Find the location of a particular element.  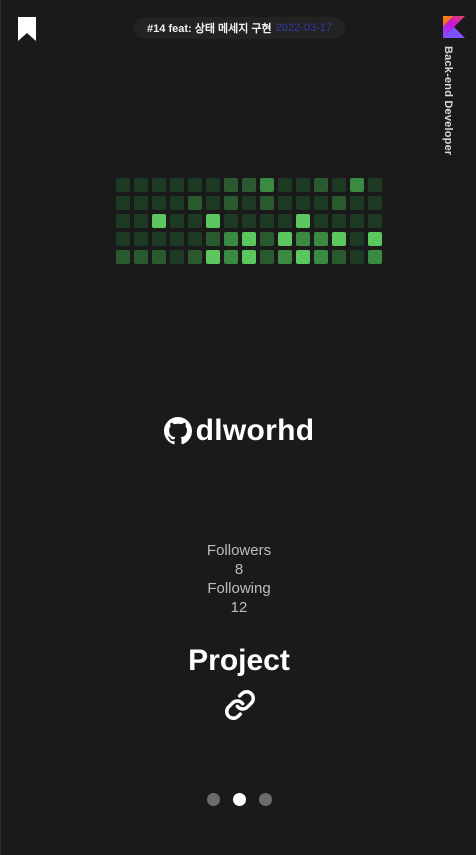

commit-date: 2022-03-17 is located at coordinates (303, 28).